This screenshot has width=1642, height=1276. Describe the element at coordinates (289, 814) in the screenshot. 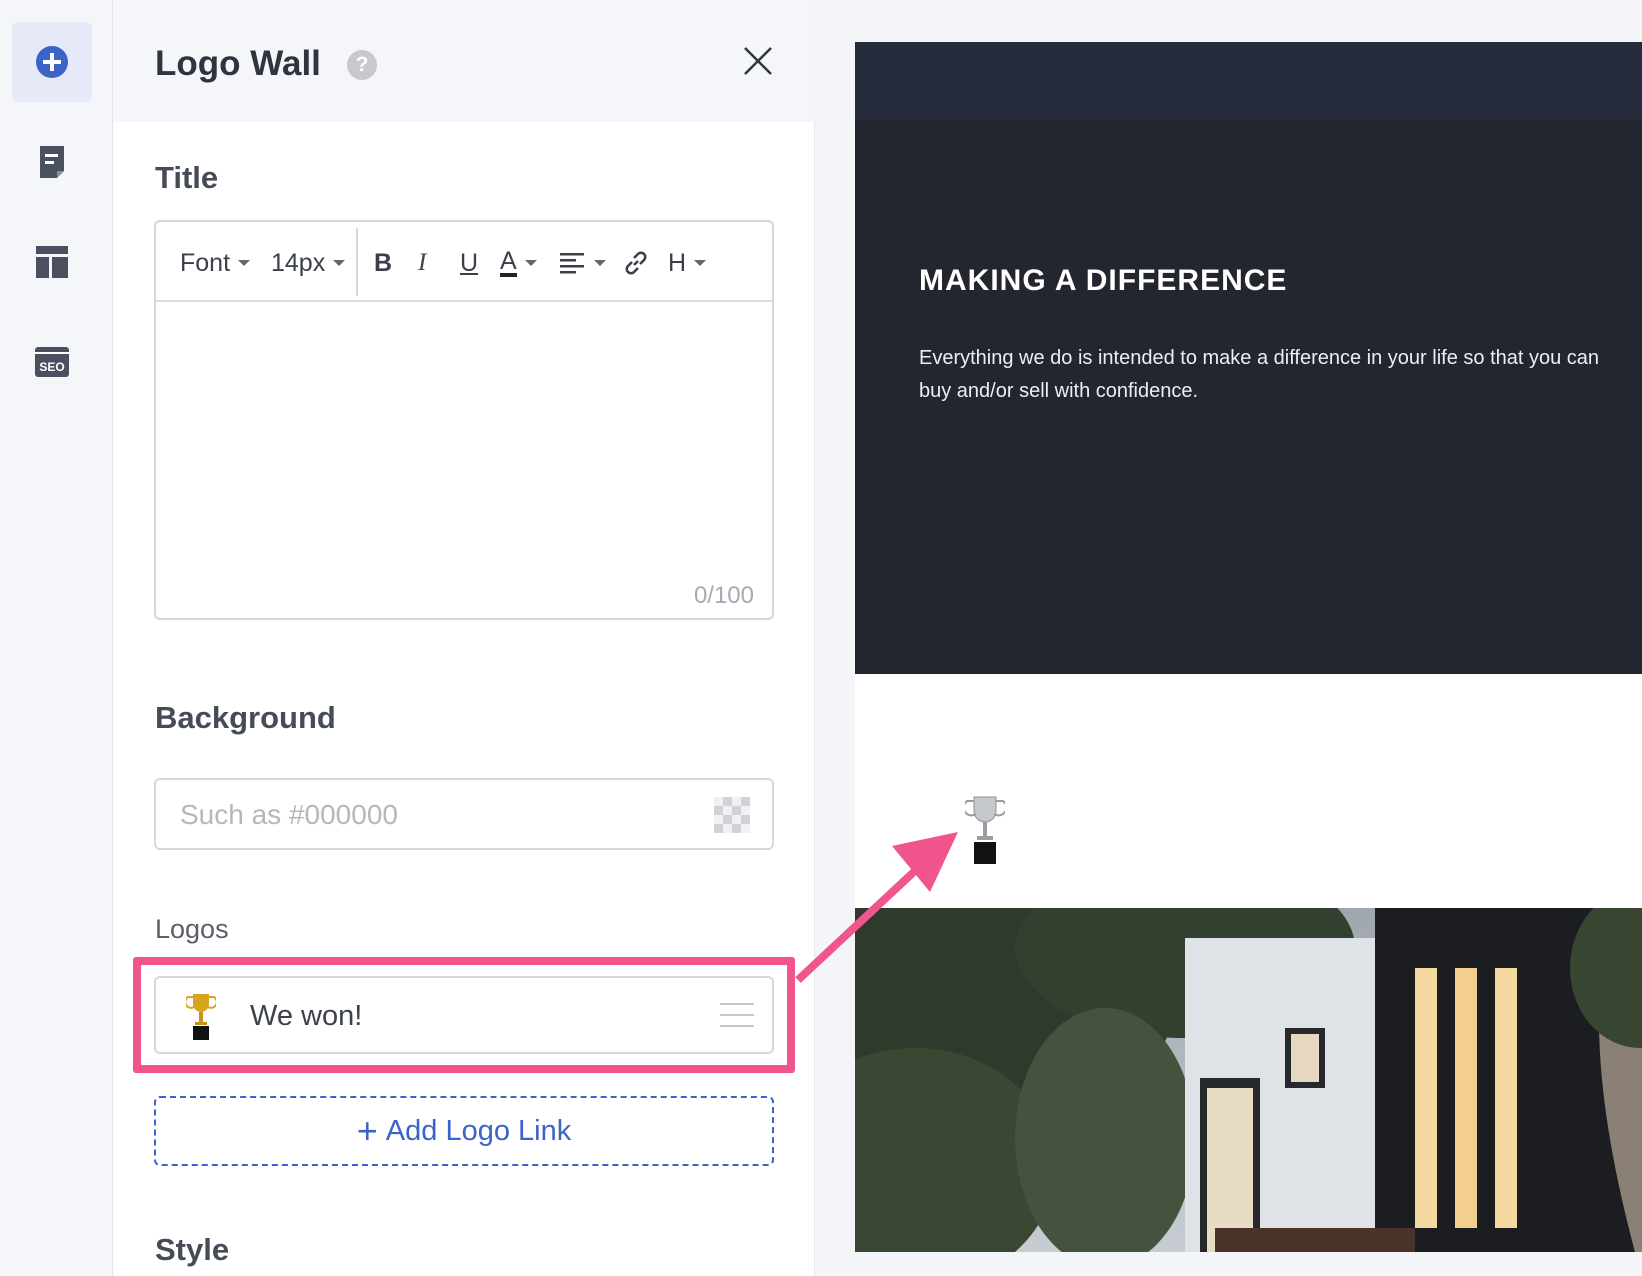

I see `background-color-placeholder: Such as #000000` at that location.